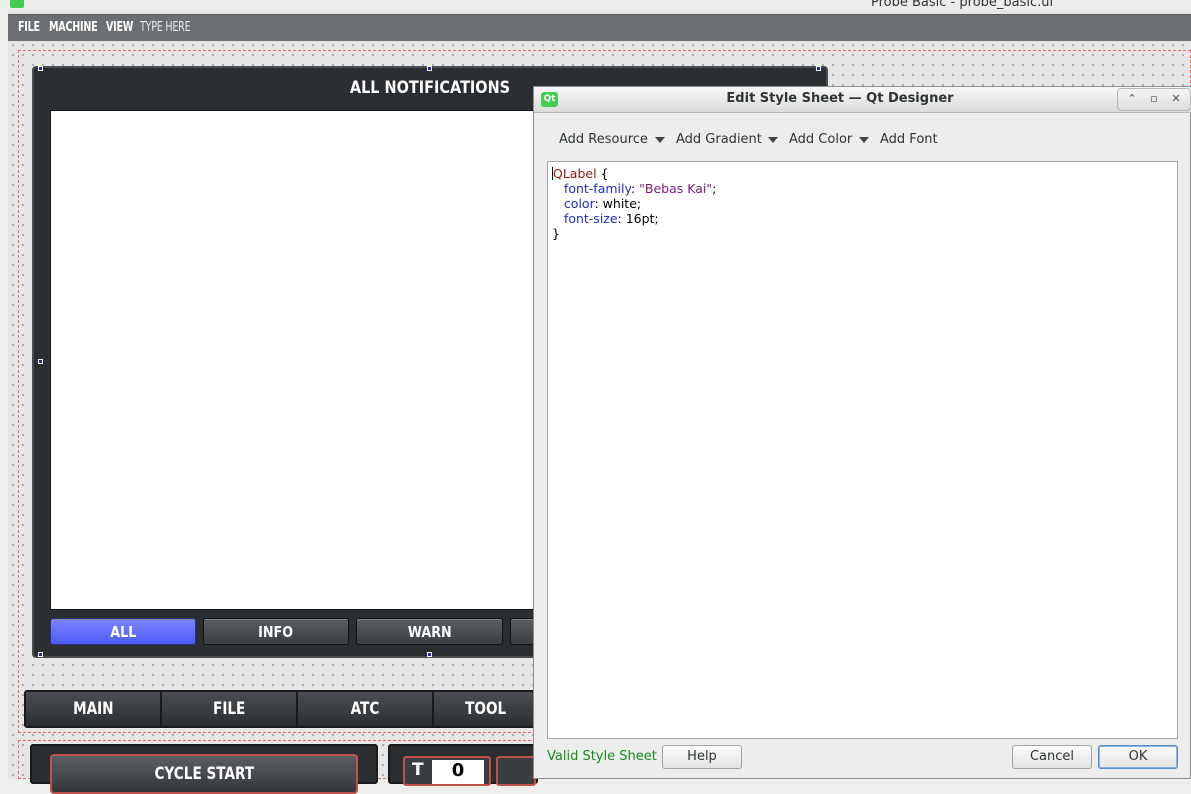 Image resolution: width=1191 pixels, height=794 pixels. I want to click on tab-tool: TOOL, so click(486, 709).